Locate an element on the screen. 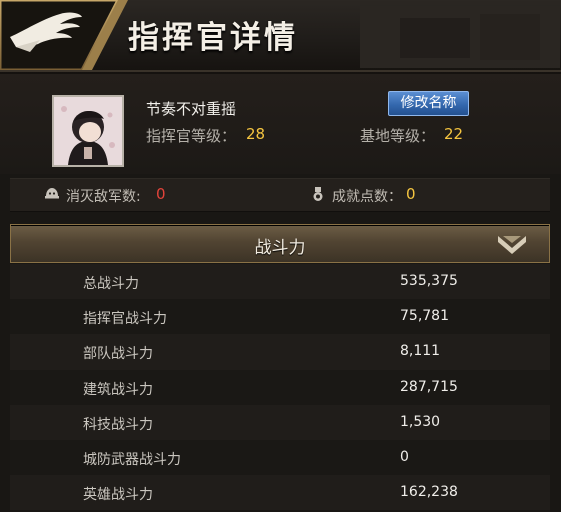 The height and width of the screenshot is (512, 561). row-label: 部队战斗力 is located at coordinates (118, 354).